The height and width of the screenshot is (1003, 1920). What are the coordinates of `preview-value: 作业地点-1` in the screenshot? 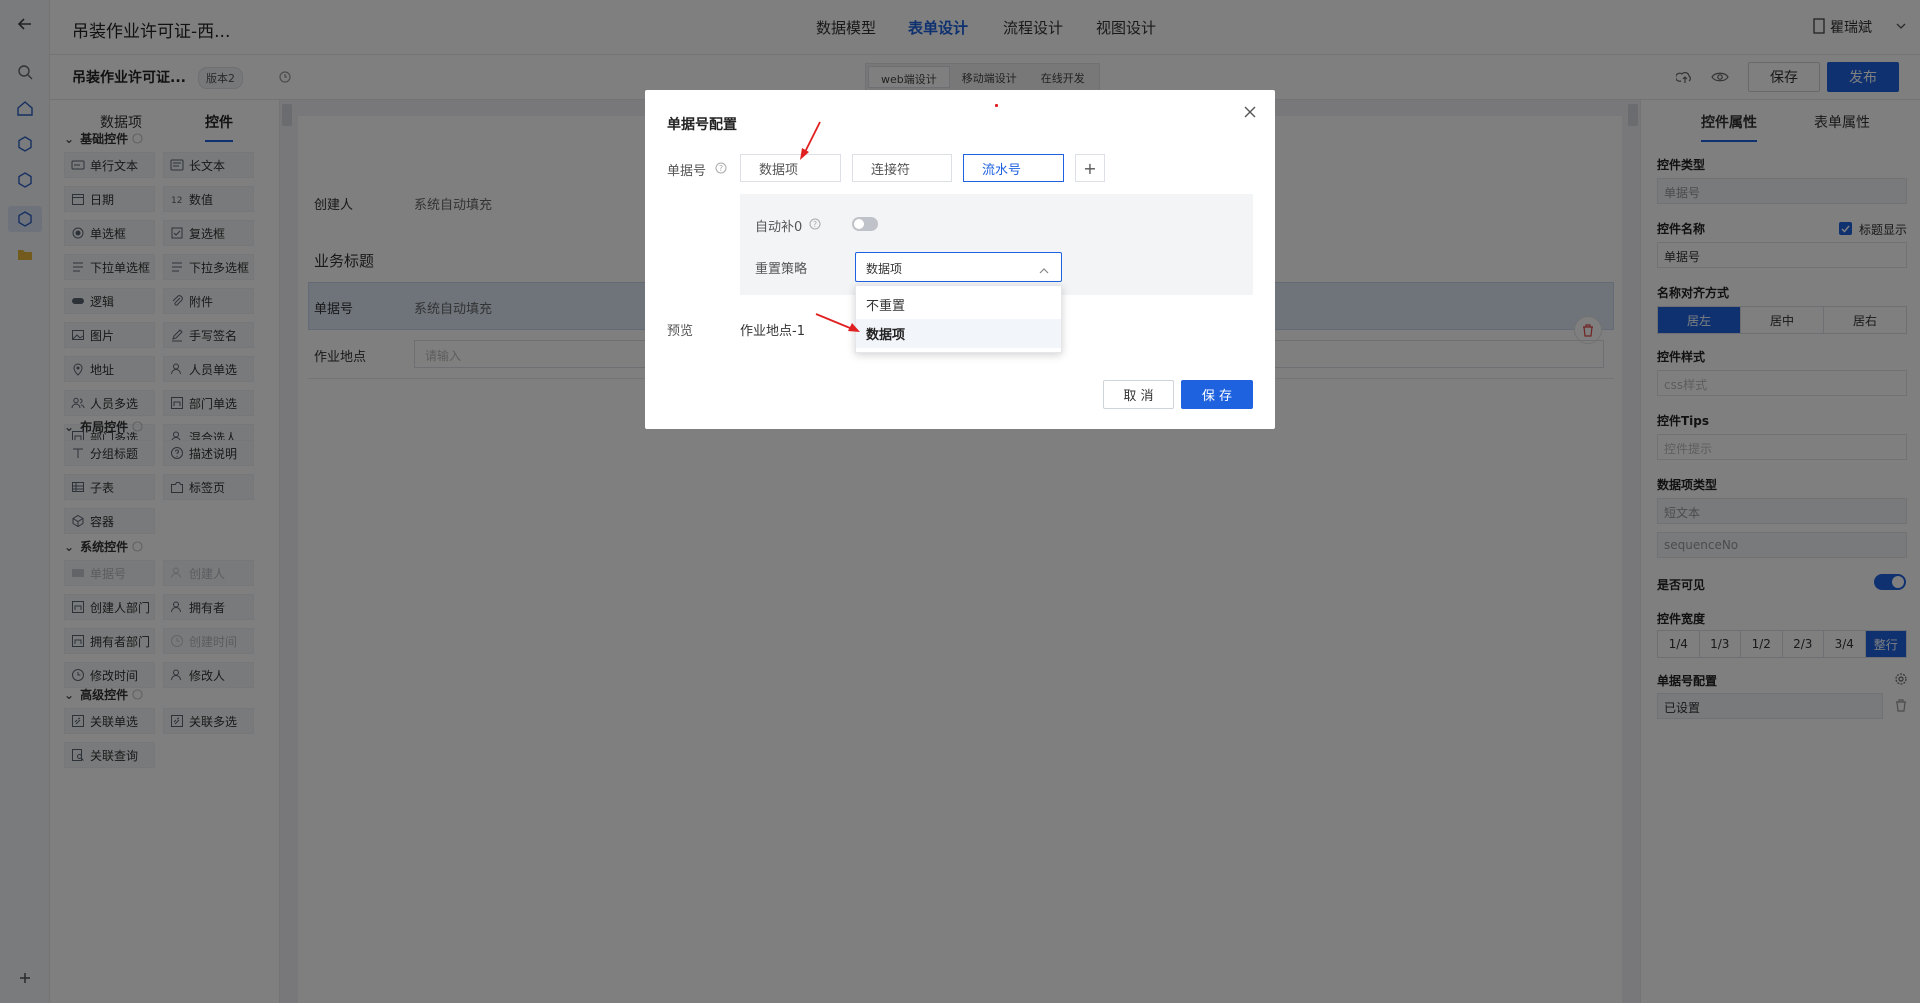 It's located at (772, 331).